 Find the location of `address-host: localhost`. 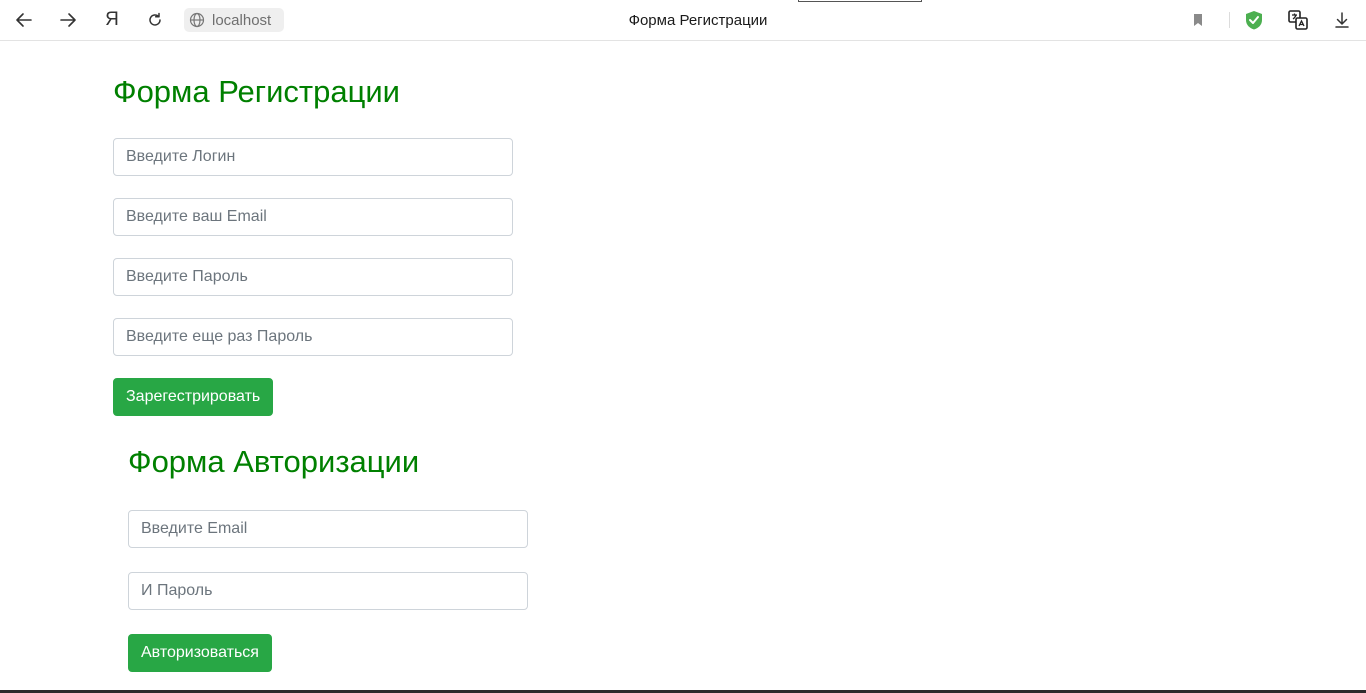

address-host: localhost is located at coordinates (242, 20).